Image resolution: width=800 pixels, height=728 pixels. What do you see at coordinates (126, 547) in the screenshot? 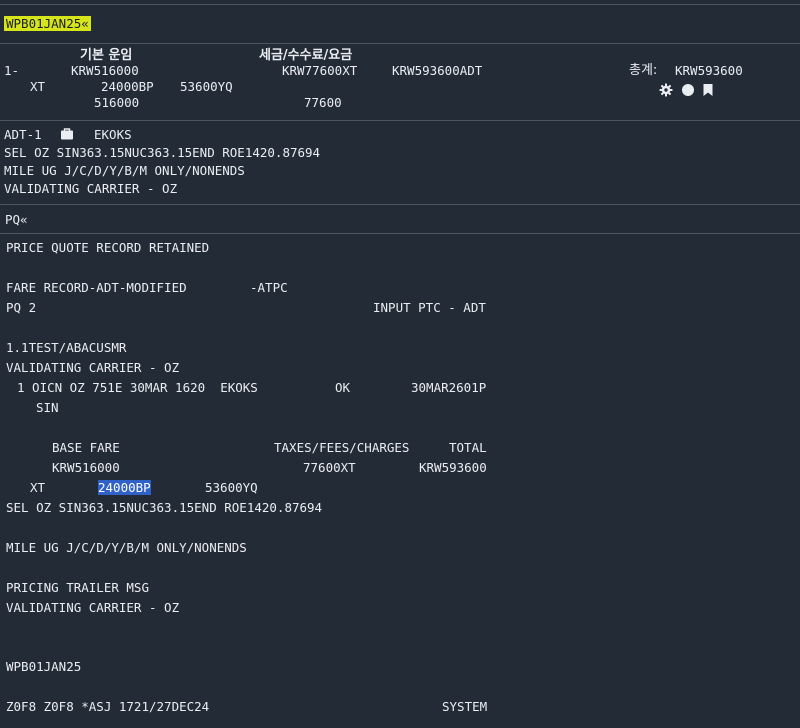
I see `mile-line-2: MILE UG J/C/D/Y/B/M ONLY/NONENDS` at bounding box center [126, 547].